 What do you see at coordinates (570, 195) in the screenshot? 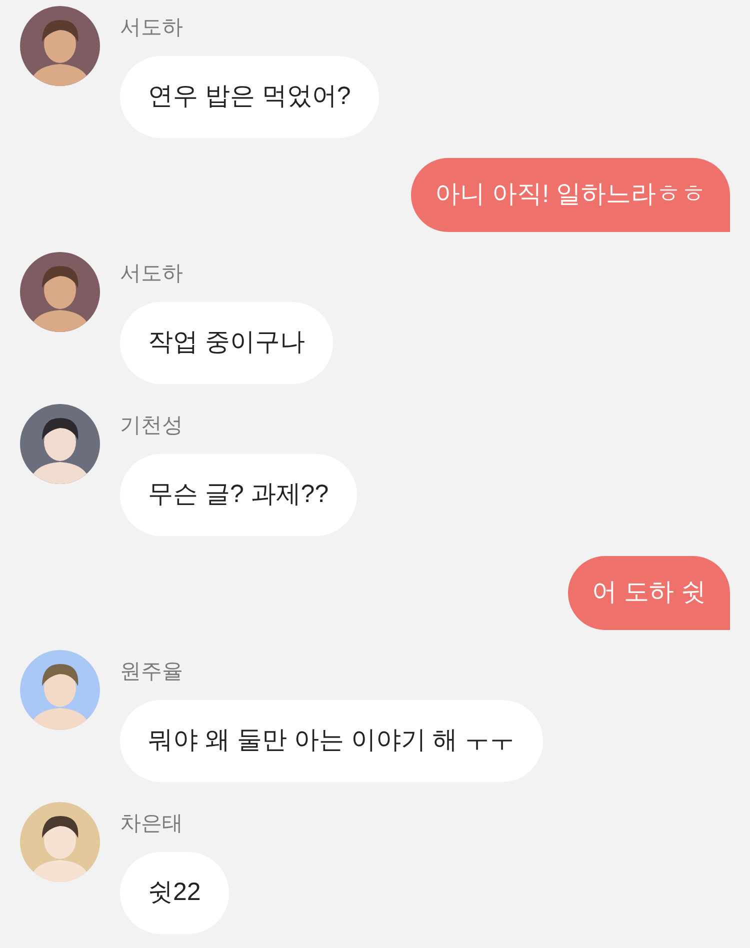
I see `message-bubble: 아니 아직! 일하느라ㅎㅎ` at bounding box center [570, 195].